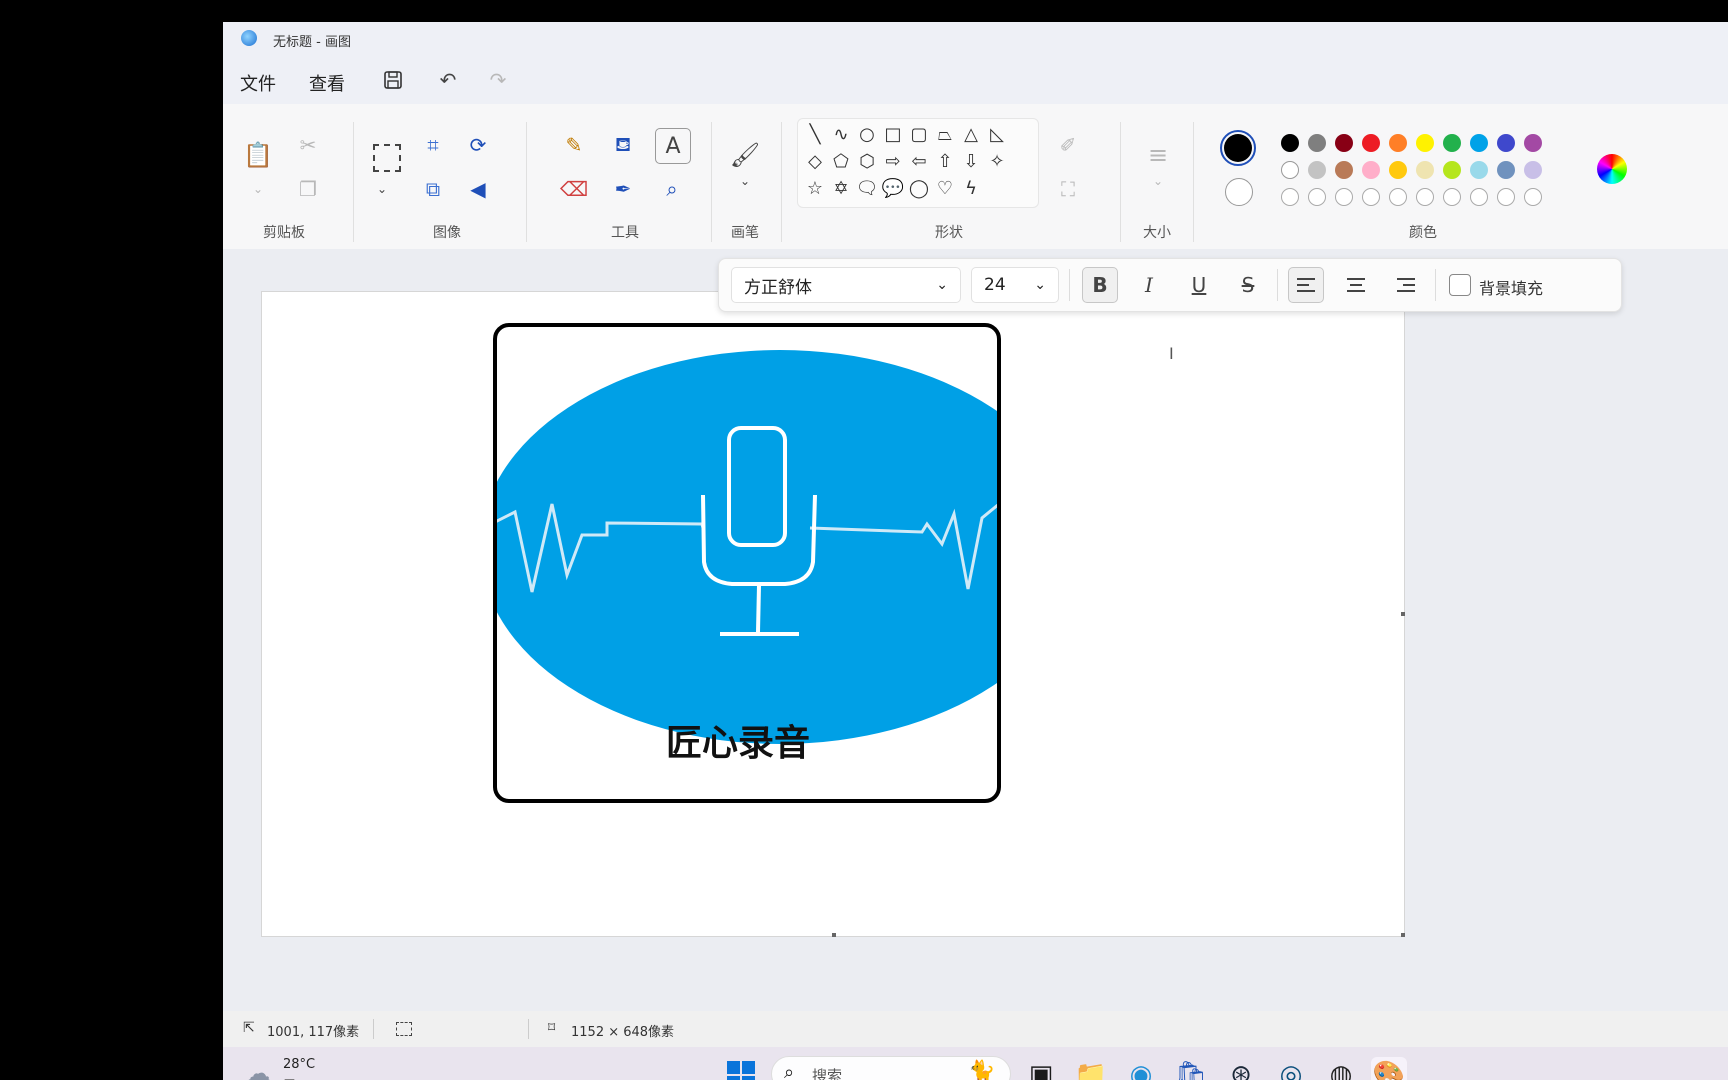  I want to click on diamond-shape-icon: ◇, so click(815, 161).